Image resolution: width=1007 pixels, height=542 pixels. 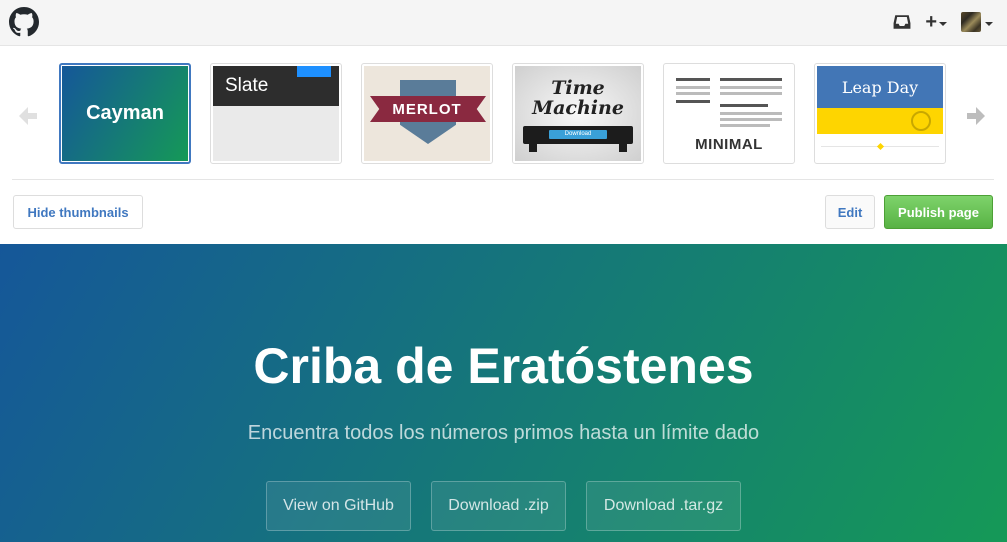 I want to click on theme-name: Leap Day, so click(x=880, y=87).